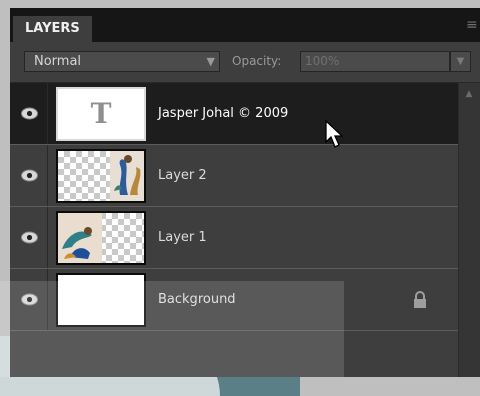  I want to click on blend-mode-select: Normal ▼, so click(122, 61).